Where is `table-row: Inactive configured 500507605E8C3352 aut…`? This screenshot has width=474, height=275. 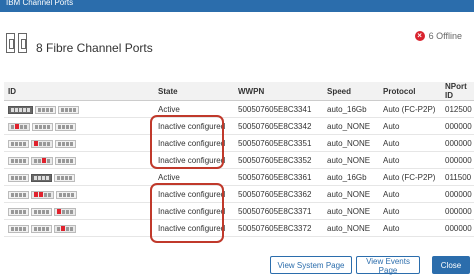
table-row: Inactive configured 500507605E8C3352 aut… is located at coordinates (239, 160).